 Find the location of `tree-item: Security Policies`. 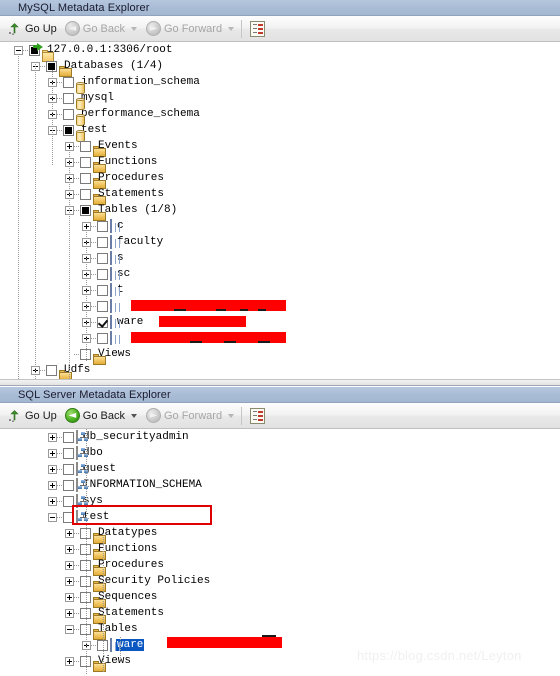

tree-item: Security Policies is located at coordinates (280, 582).